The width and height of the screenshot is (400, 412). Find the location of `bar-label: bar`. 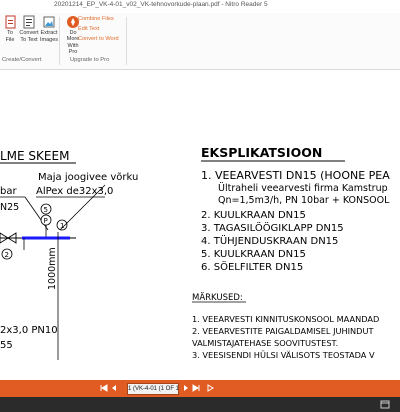

bar-label: bar is located at coordinates (8, 191).